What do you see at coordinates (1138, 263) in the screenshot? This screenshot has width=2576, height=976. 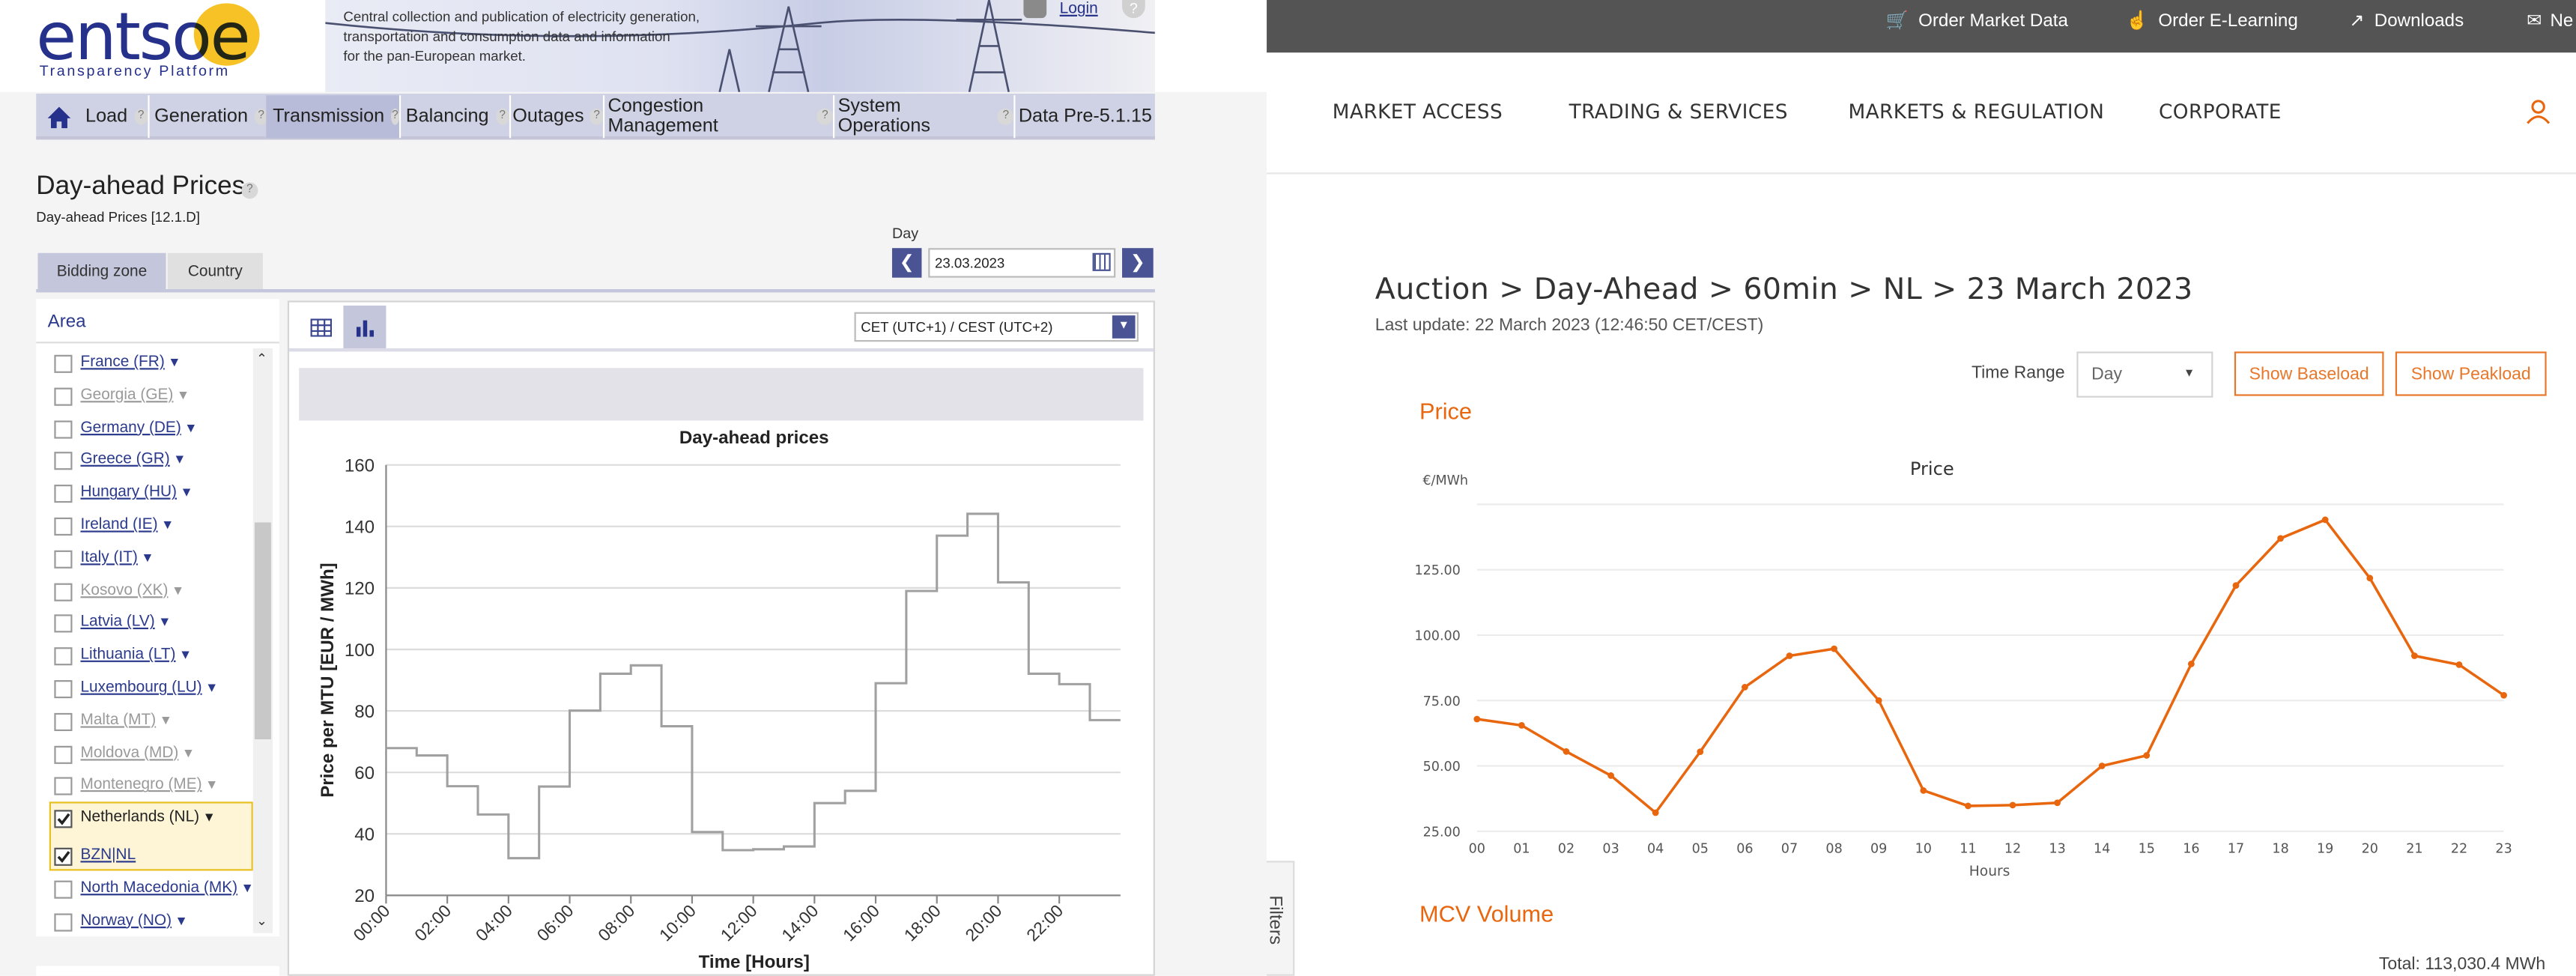 I see `next-day-button: ❯` at bounding box center [1138, 263].